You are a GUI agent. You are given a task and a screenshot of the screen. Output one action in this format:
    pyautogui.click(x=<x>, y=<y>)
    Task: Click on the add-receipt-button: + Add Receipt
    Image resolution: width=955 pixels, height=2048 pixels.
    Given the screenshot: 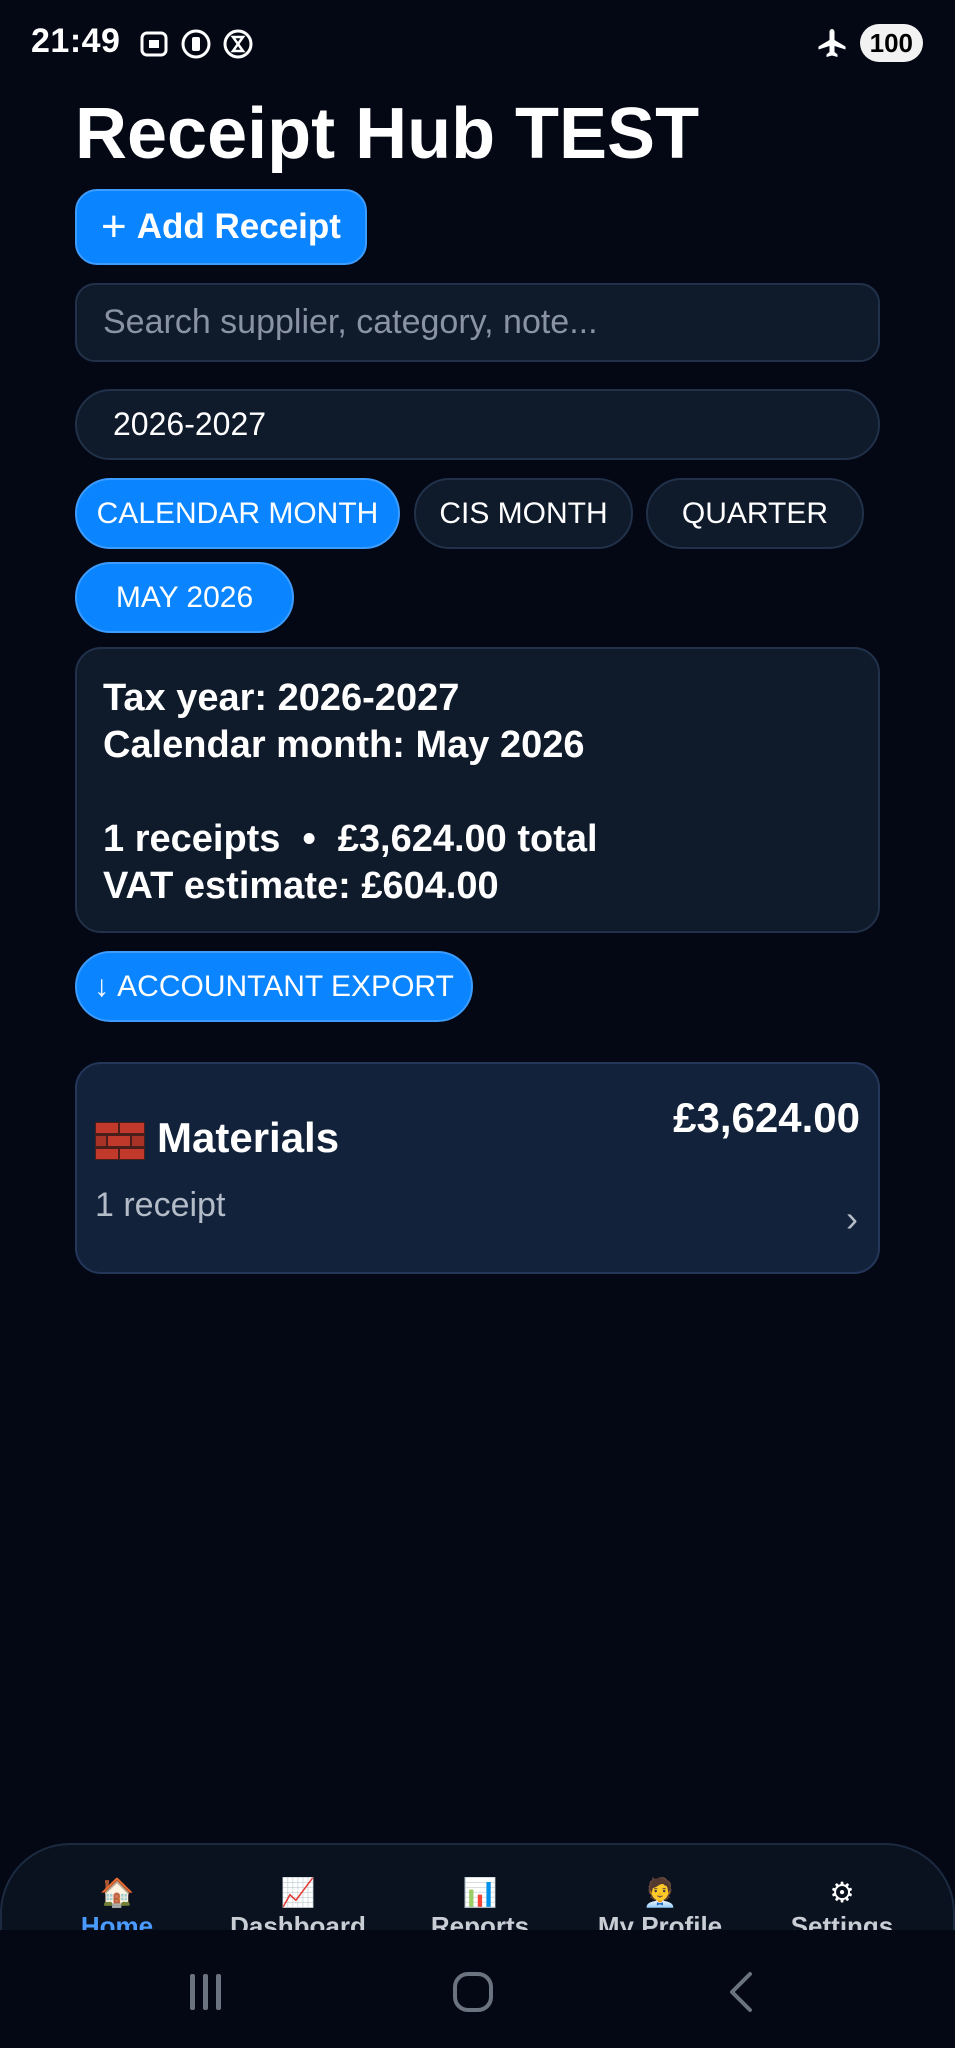 What is the action you would take?
    pyautogui.click(x=221, y=227)
    